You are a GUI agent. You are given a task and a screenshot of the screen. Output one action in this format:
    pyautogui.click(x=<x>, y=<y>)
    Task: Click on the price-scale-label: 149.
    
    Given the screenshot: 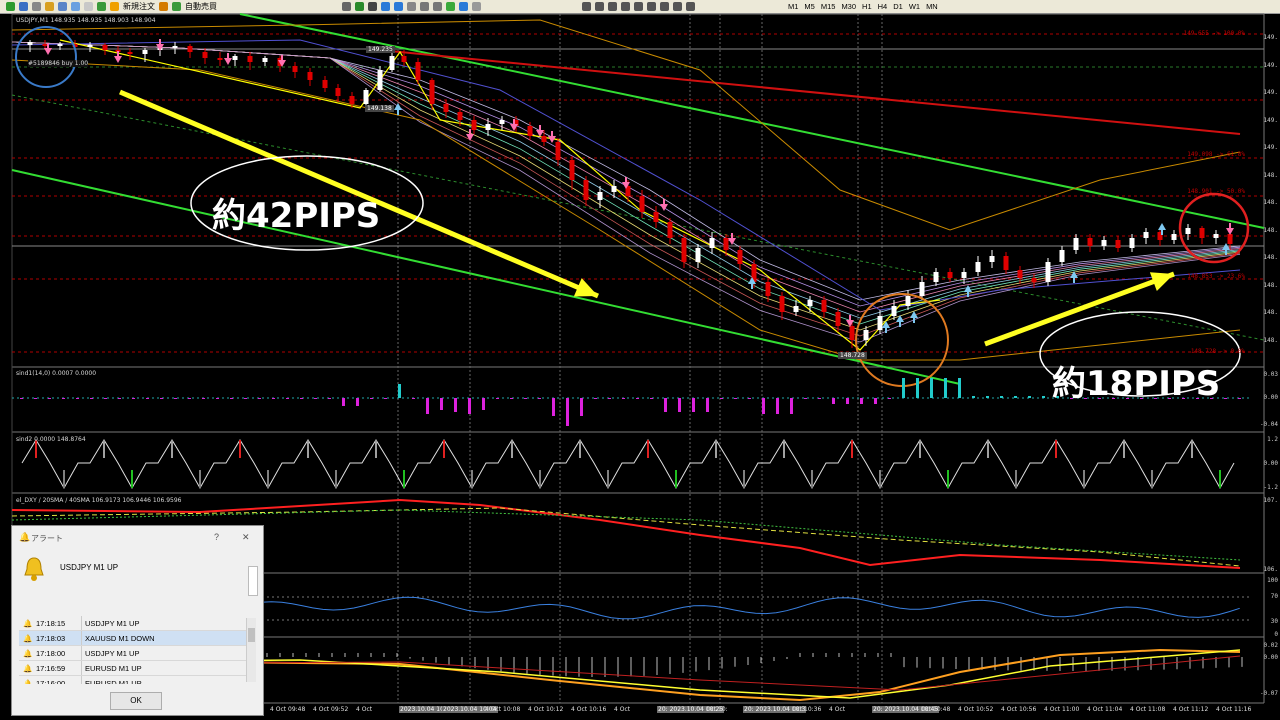 What is the action you would take?
    pyautogui.click(x=1270, y=147)
    